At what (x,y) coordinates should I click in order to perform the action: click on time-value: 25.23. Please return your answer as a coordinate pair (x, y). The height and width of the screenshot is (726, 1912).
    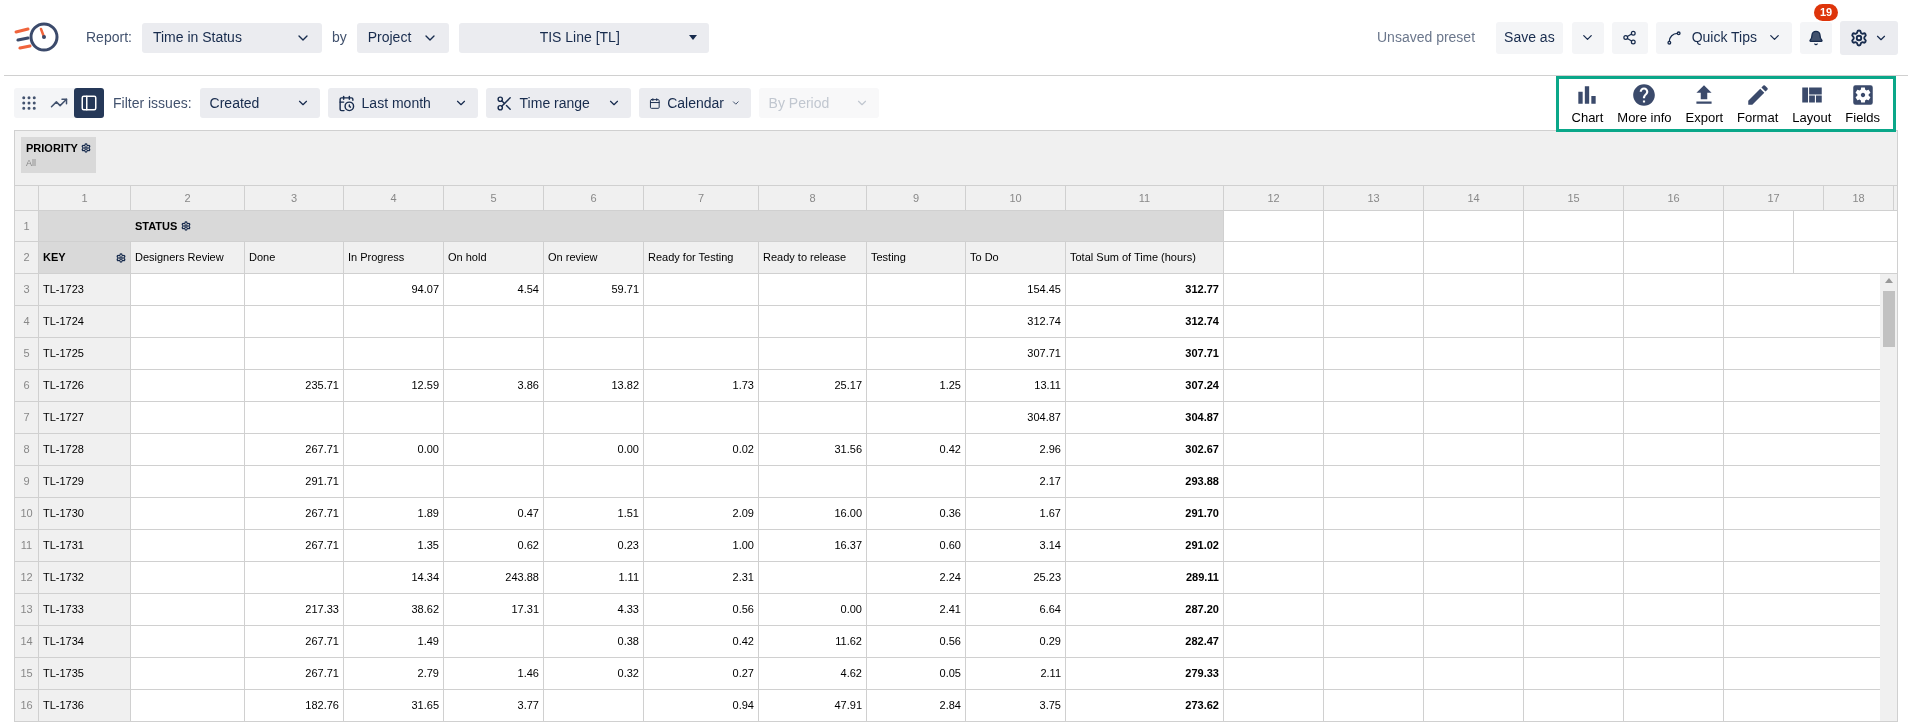
    Looking at the image, I should click on (1047, 578).